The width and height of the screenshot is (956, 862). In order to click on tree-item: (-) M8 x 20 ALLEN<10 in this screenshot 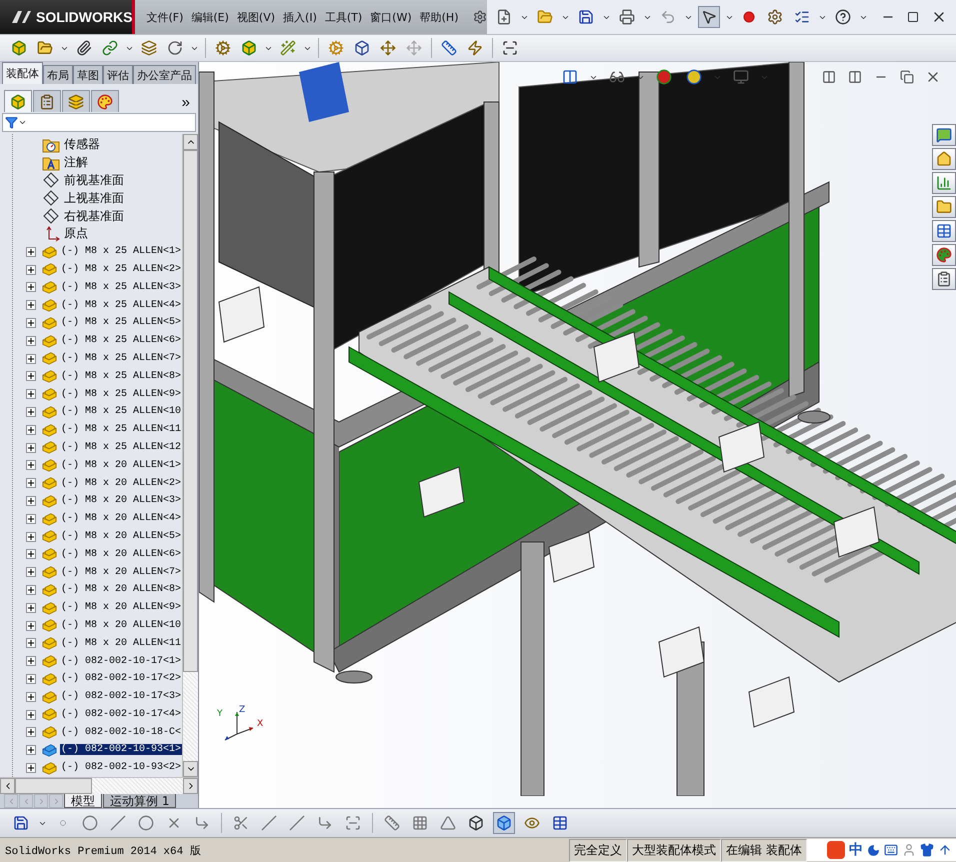, I will do `click(121, 625)`.